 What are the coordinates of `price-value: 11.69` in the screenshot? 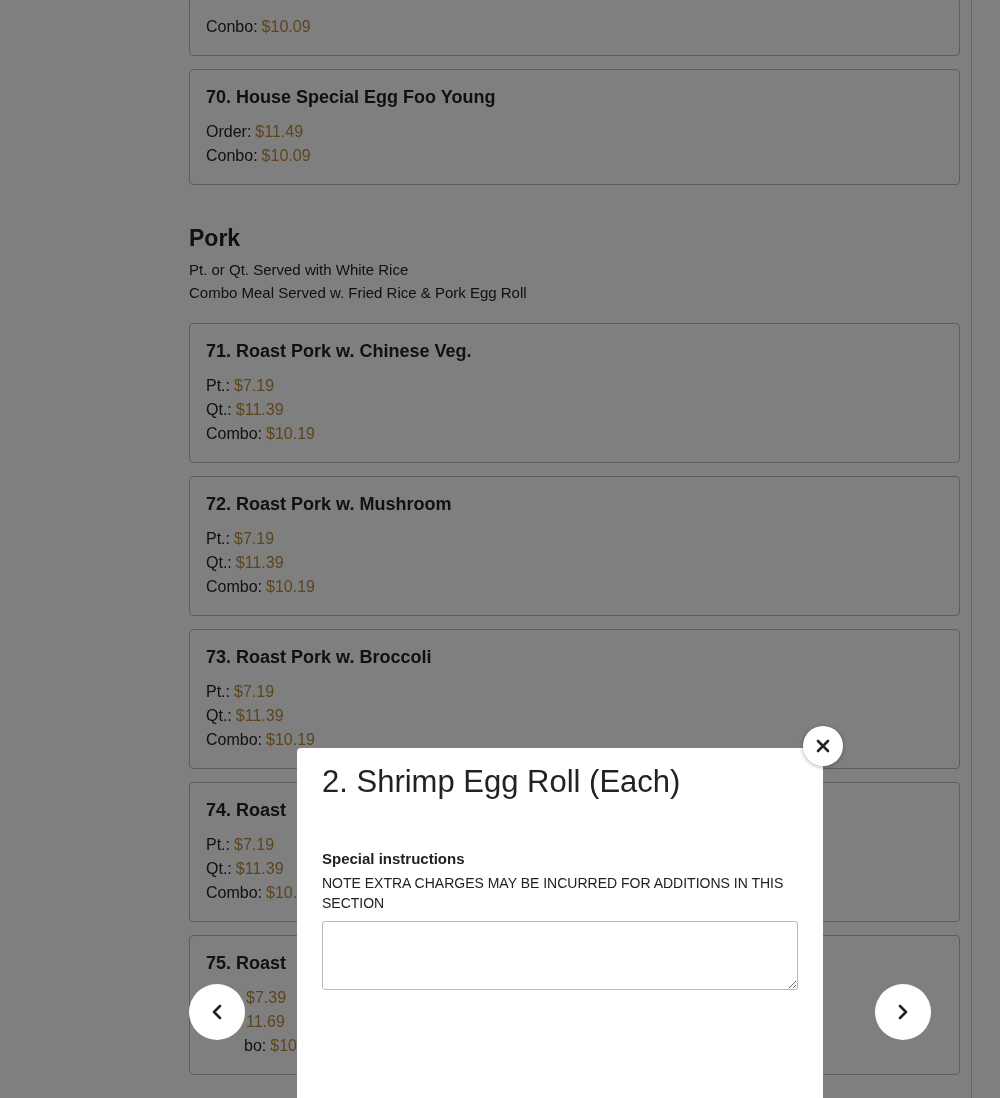 It's located at (265, 1022).